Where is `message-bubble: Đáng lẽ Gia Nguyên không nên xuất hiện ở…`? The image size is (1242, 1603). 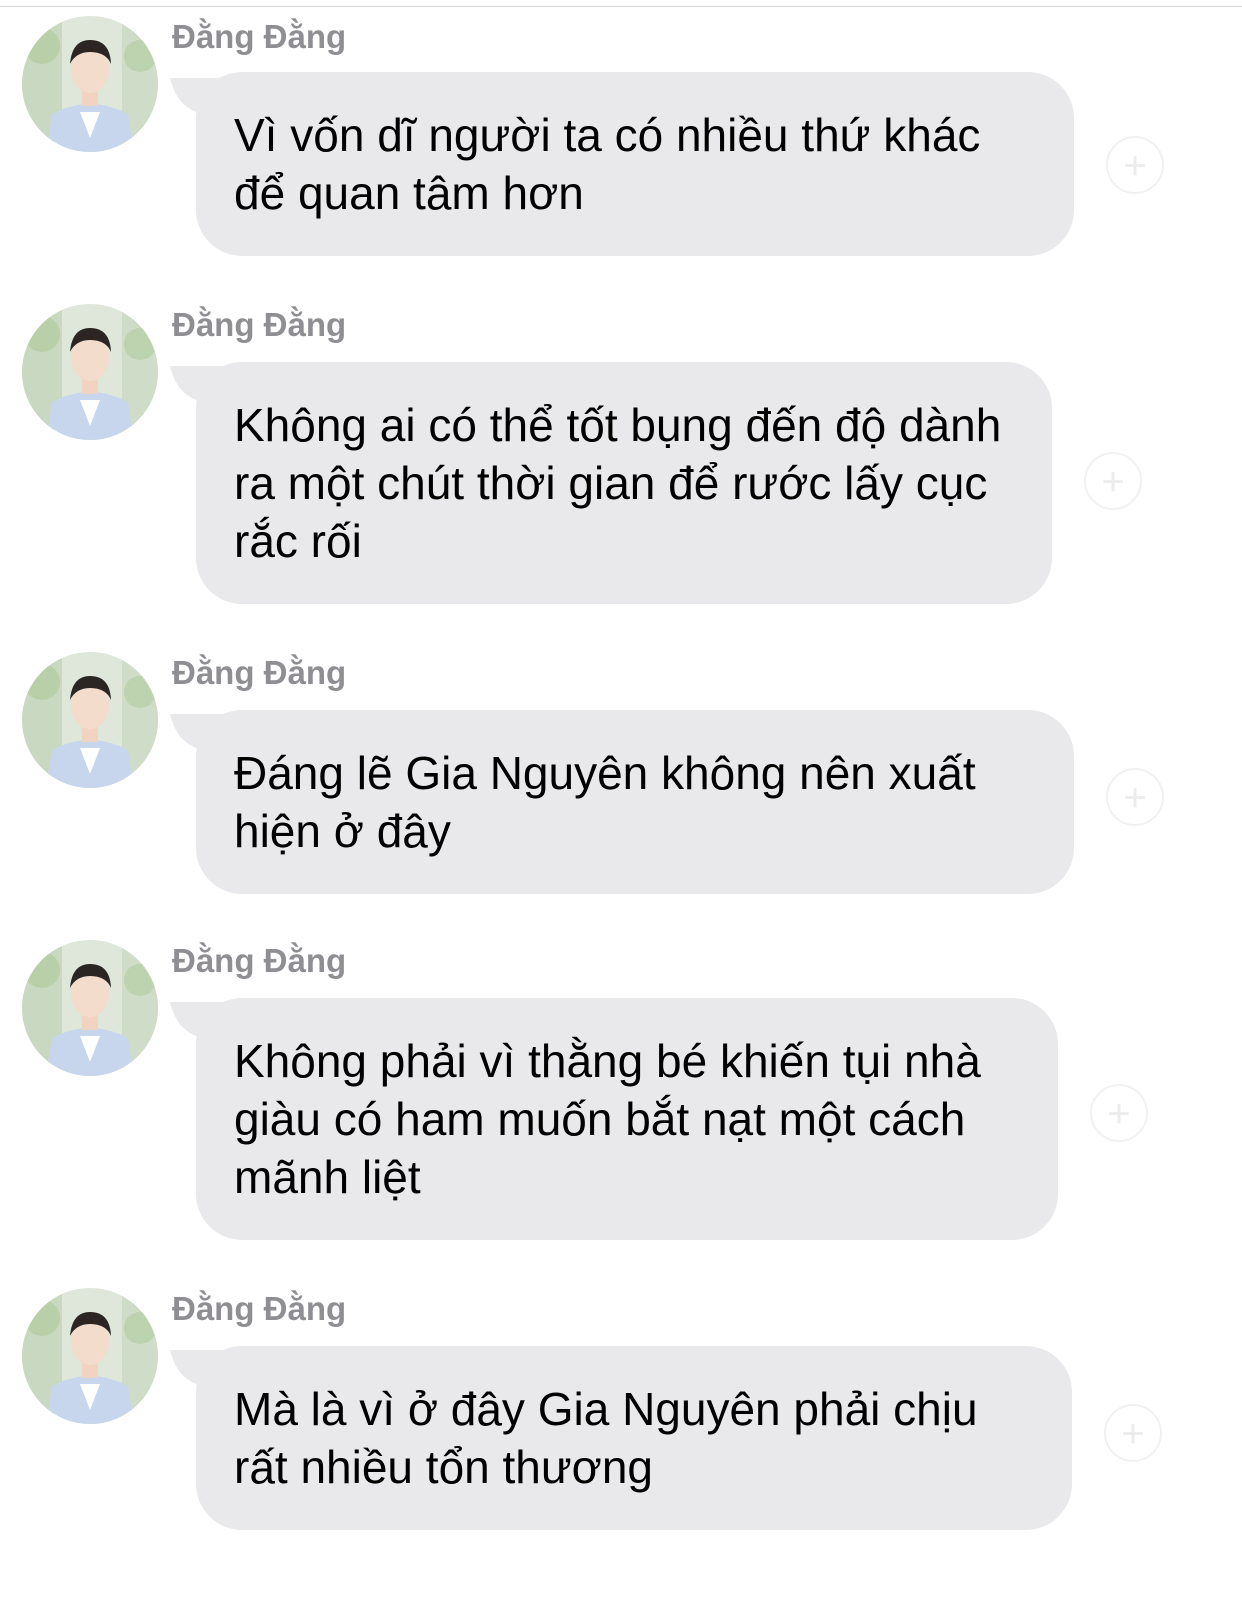
message-bubble: Đáng lẽ Gia Nguyên không nên xuất hiện ở… is located at coordinates (635, 802).